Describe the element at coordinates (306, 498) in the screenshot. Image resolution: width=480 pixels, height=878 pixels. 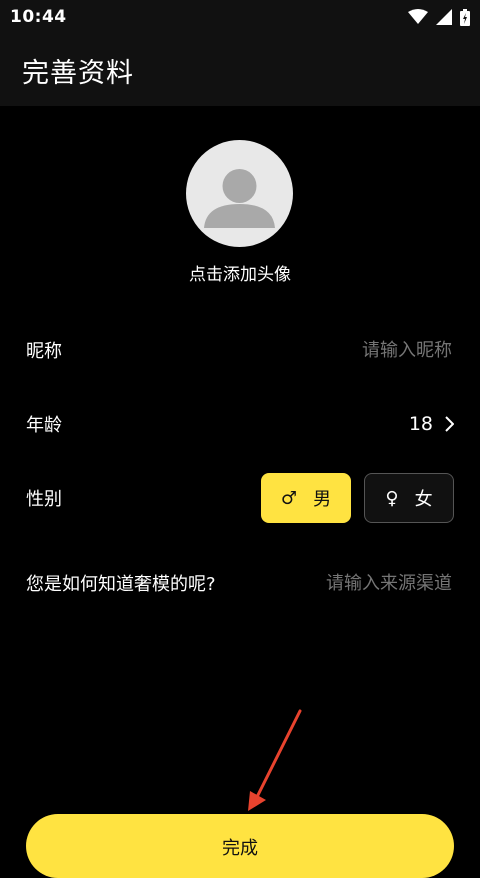
I see `gender-male-button: ♂ 男` at that location.